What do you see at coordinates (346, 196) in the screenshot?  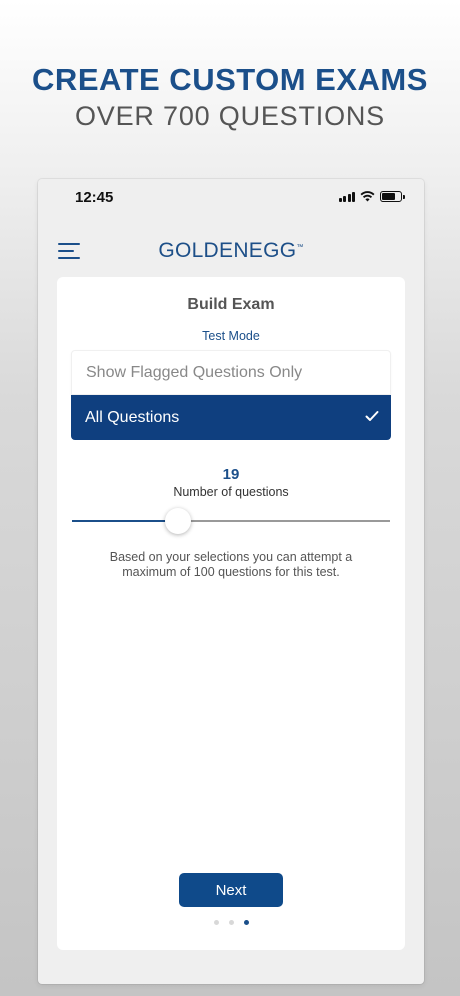 I see `signal-icon` at bounding box center [346, 196].